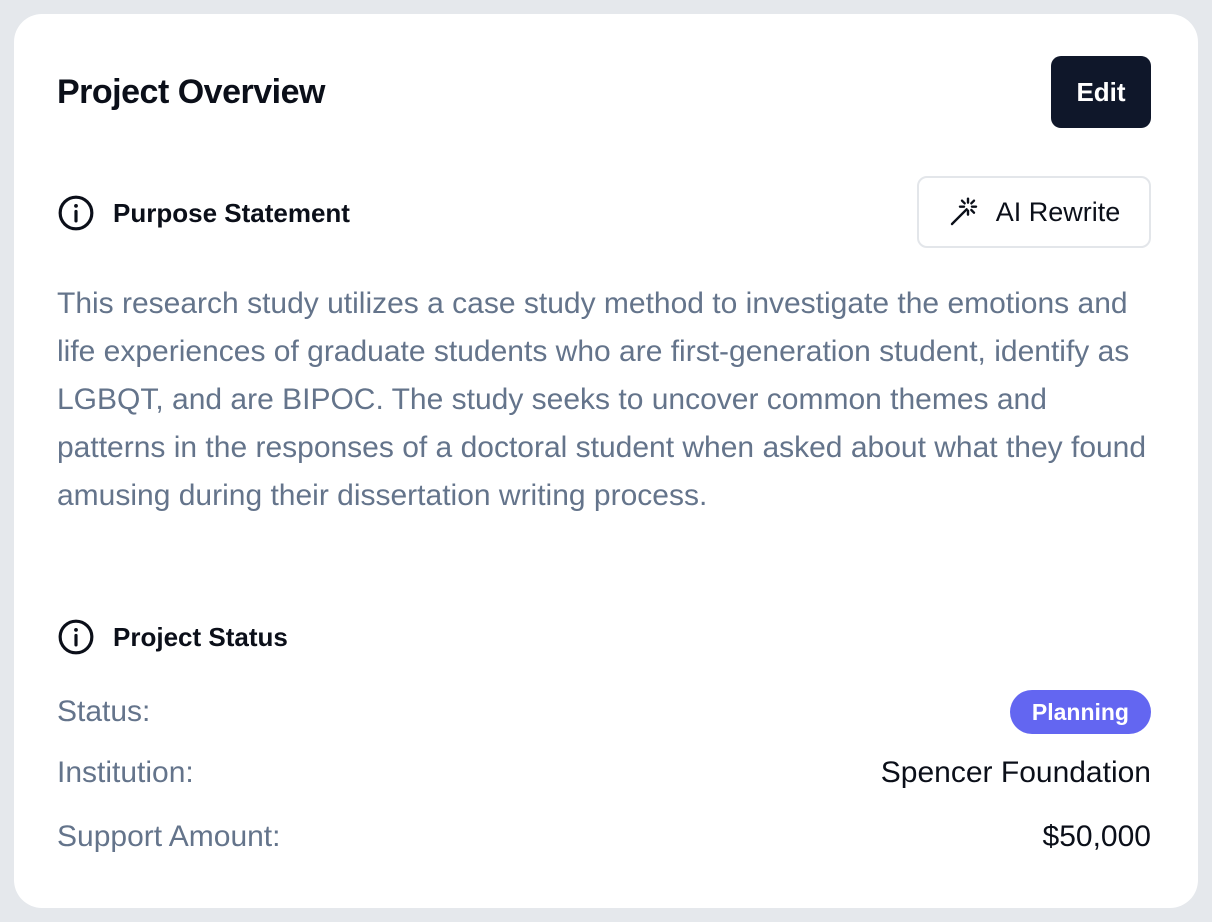 Image resolution: width=1212 pixels, height=922 pixels. I want to click on support-amount-row: Support Amount: $50,000, so click(604, 837).